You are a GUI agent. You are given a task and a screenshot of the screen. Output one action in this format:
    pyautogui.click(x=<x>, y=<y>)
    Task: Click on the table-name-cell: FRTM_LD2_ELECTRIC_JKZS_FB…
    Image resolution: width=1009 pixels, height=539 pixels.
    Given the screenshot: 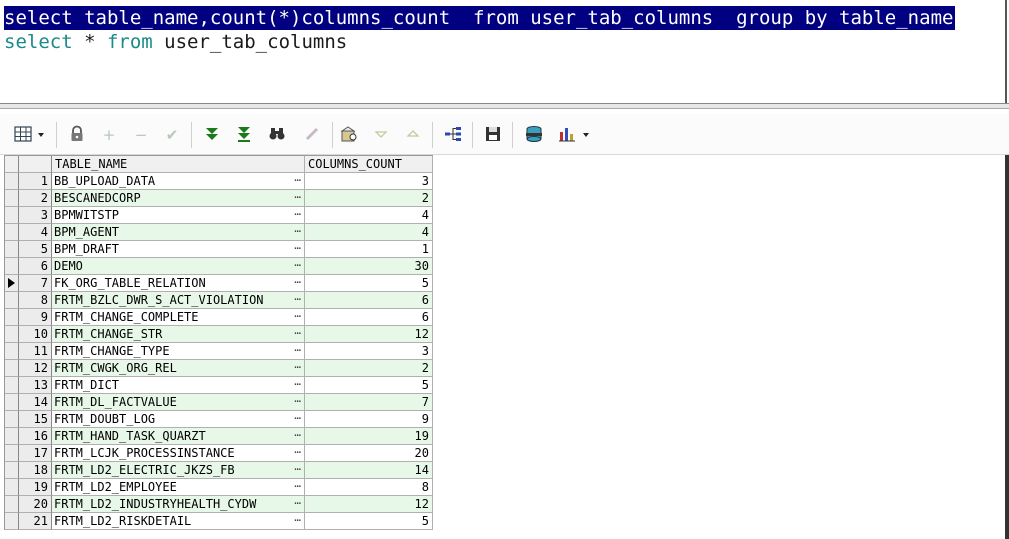 What is the action you would take?
    pyautogui.click(x=178, y=470)
    